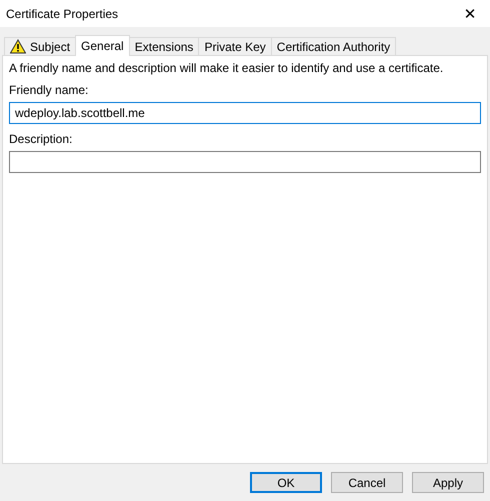  What do you see at coordinates (226, 68) in the screenshot?
I see `description-text: A friendly name and description will make it easier to identify and use a certificate.` at bounding box center [226, 68].